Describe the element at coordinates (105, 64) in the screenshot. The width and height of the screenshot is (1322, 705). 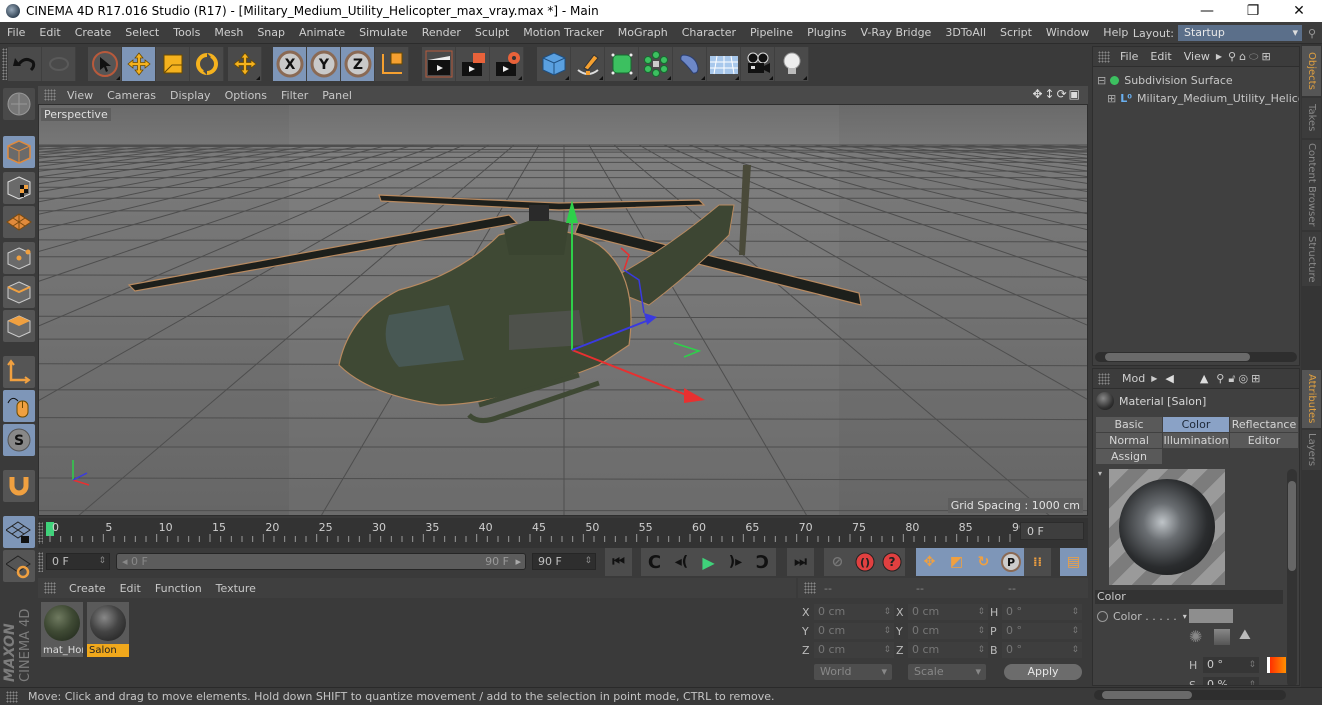
I see `live-selection-button` at that location.